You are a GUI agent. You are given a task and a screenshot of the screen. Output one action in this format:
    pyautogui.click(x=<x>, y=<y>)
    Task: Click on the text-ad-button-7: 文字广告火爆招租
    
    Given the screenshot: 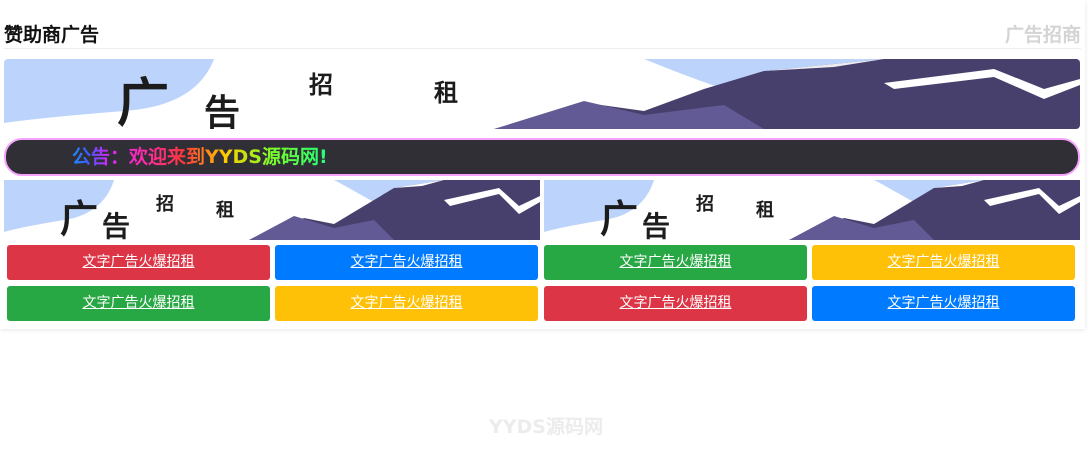 What is the action you would take?
    pyautogui.click(x=675, y=303)
    